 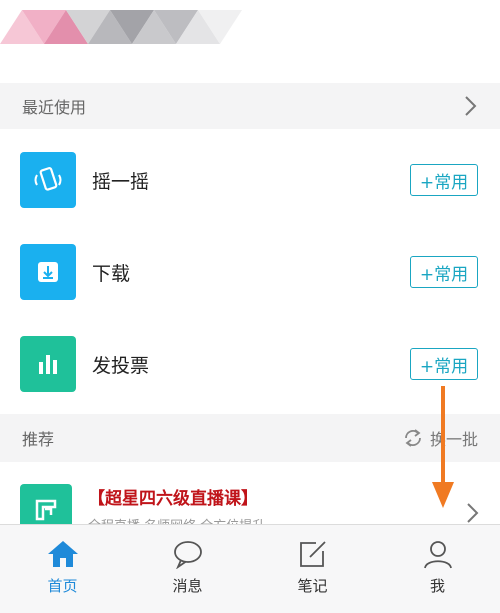 What do you see at coordinates (250, 438) in the screenshot?
I see `recommend-section-header: 推荐 换一批` at bounding box center [250, 438].